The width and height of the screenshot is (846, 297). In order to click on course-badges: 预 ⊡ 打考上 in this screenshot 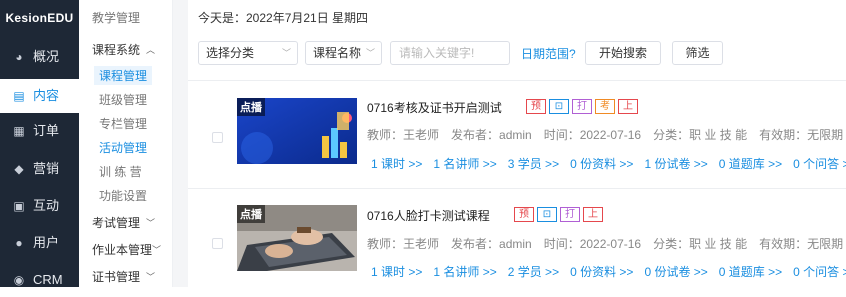, I will do `click(582, 106)`.